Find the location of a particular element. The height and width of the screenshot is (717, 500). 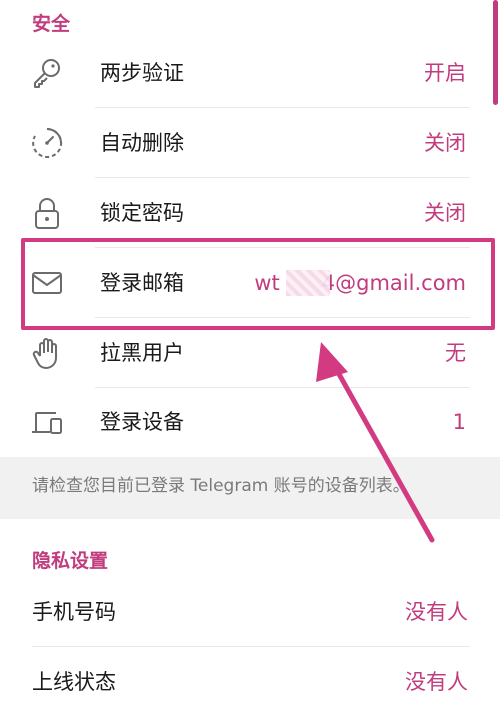

row-label: 登录设备 is located at coordinates (142, 422).